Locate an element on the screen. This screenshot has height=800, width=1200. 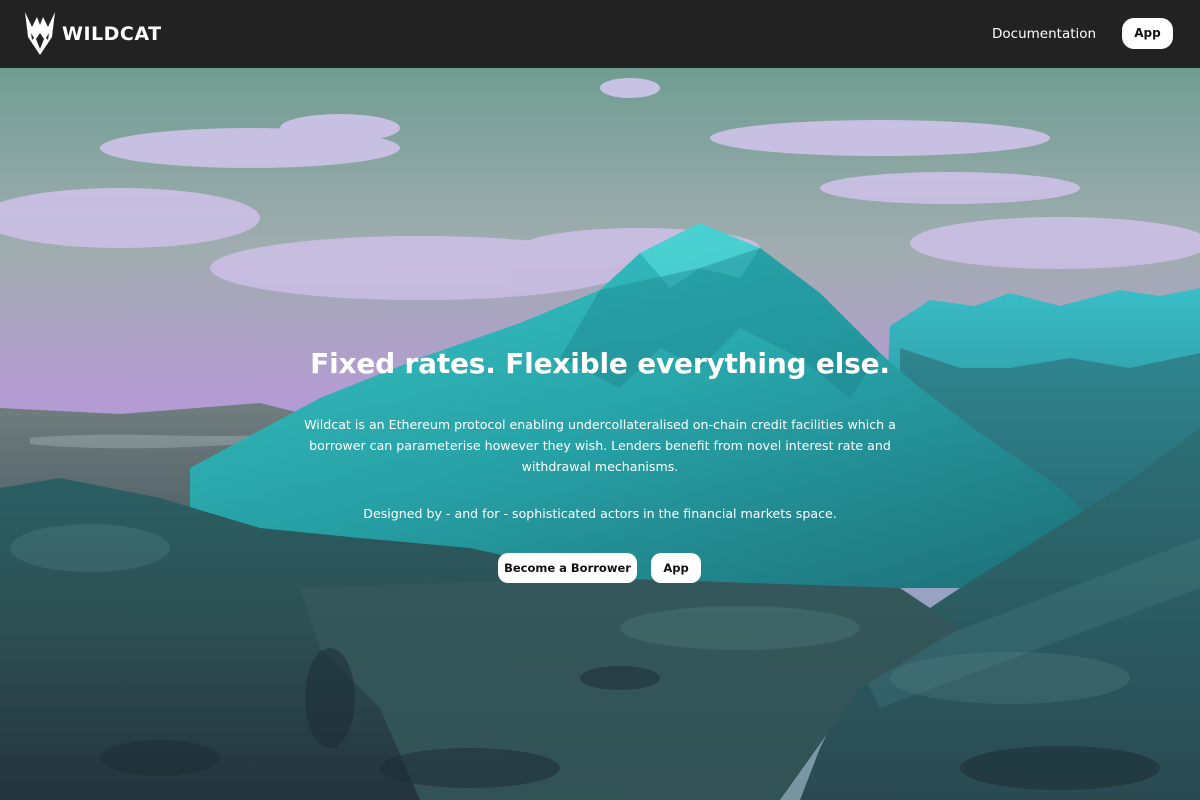
app-button-hero: App is located at coordinates (676, 568).